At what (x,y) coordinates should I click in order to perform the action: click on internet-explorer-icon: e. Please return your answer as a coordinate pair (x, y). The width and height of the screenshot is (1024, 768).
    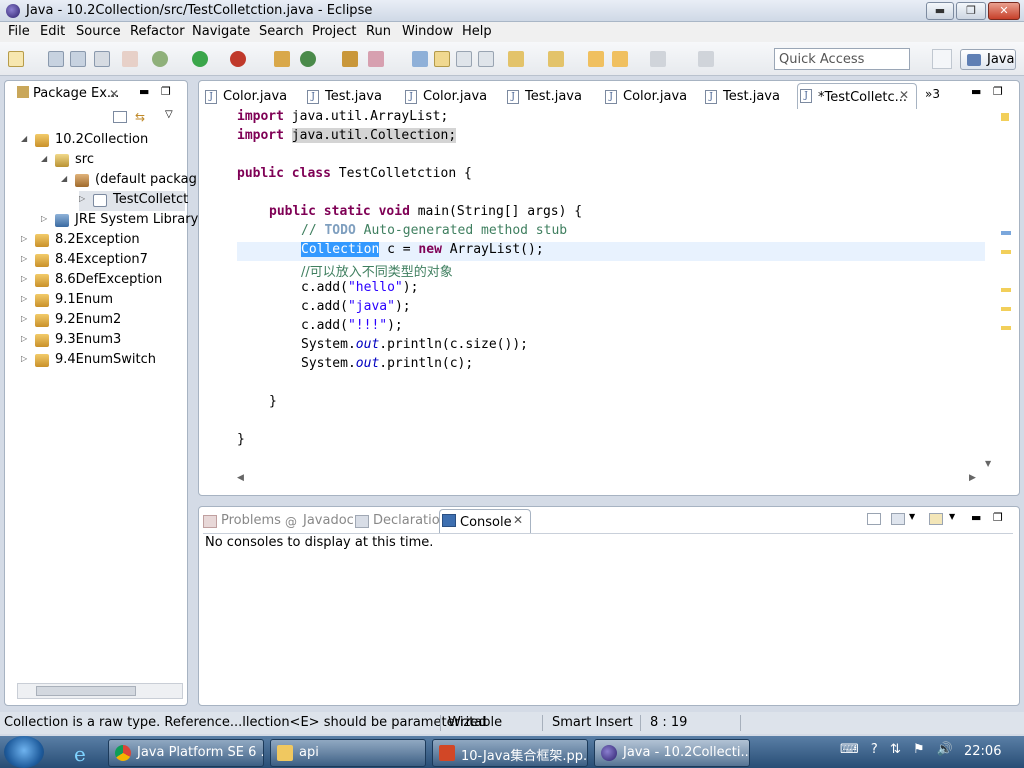
    Looking at the image, I should click on (82, 753).